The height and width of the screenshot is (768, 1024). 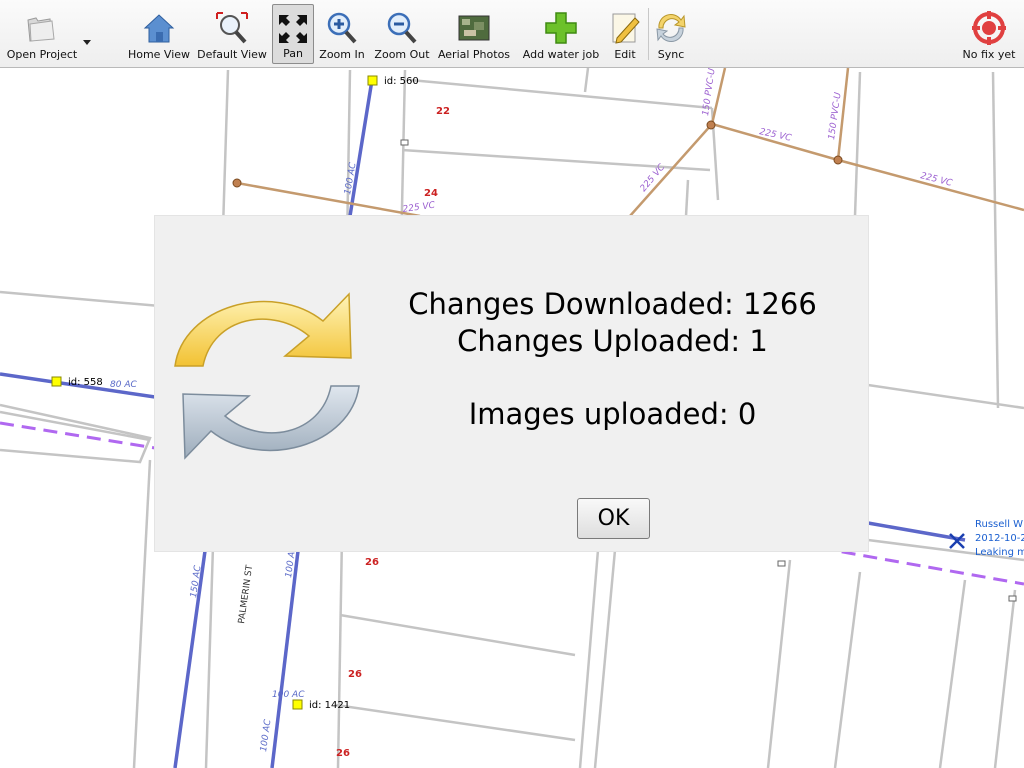 What do you see at coordinates (402, 54) in the screenshot?
I see `zoom-out-label: Zoom Out` at bounding box center [402, 54].